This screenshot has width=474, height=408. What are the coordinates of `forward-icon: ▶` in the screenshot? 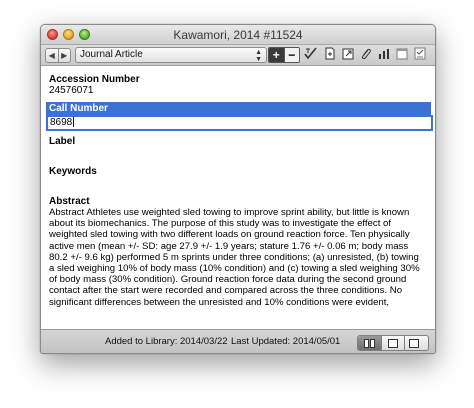 It's located at (65, 55).